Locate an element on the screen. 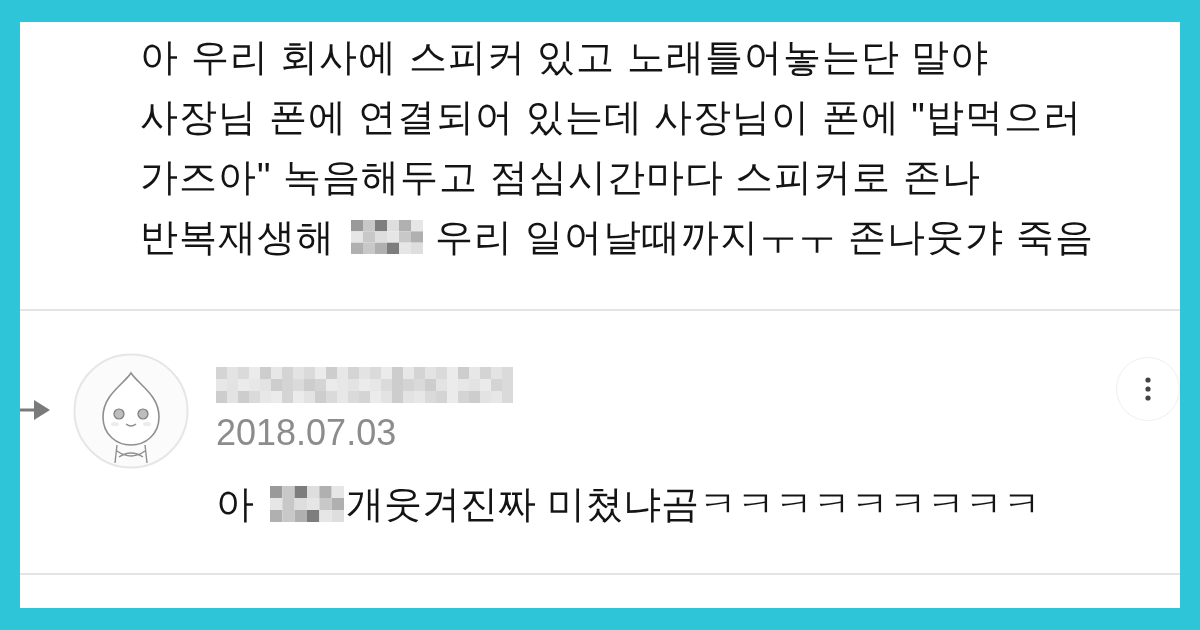 The height and width of the screenshot is (630, 1200). right-arrow-icon is located at coordinates (35, 410).